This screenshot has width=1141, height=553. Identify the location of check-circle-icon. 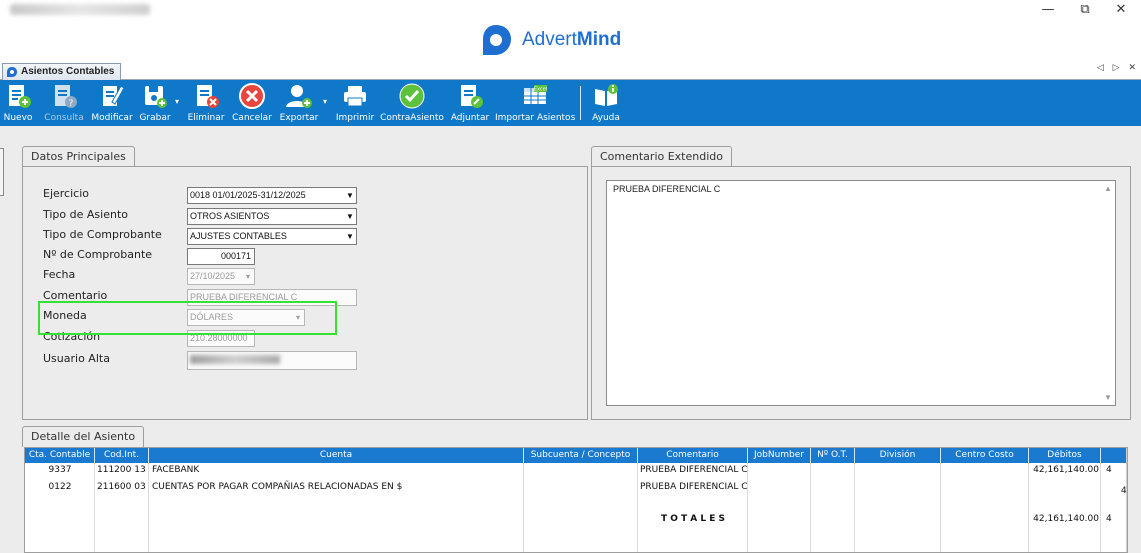
(412, 96).